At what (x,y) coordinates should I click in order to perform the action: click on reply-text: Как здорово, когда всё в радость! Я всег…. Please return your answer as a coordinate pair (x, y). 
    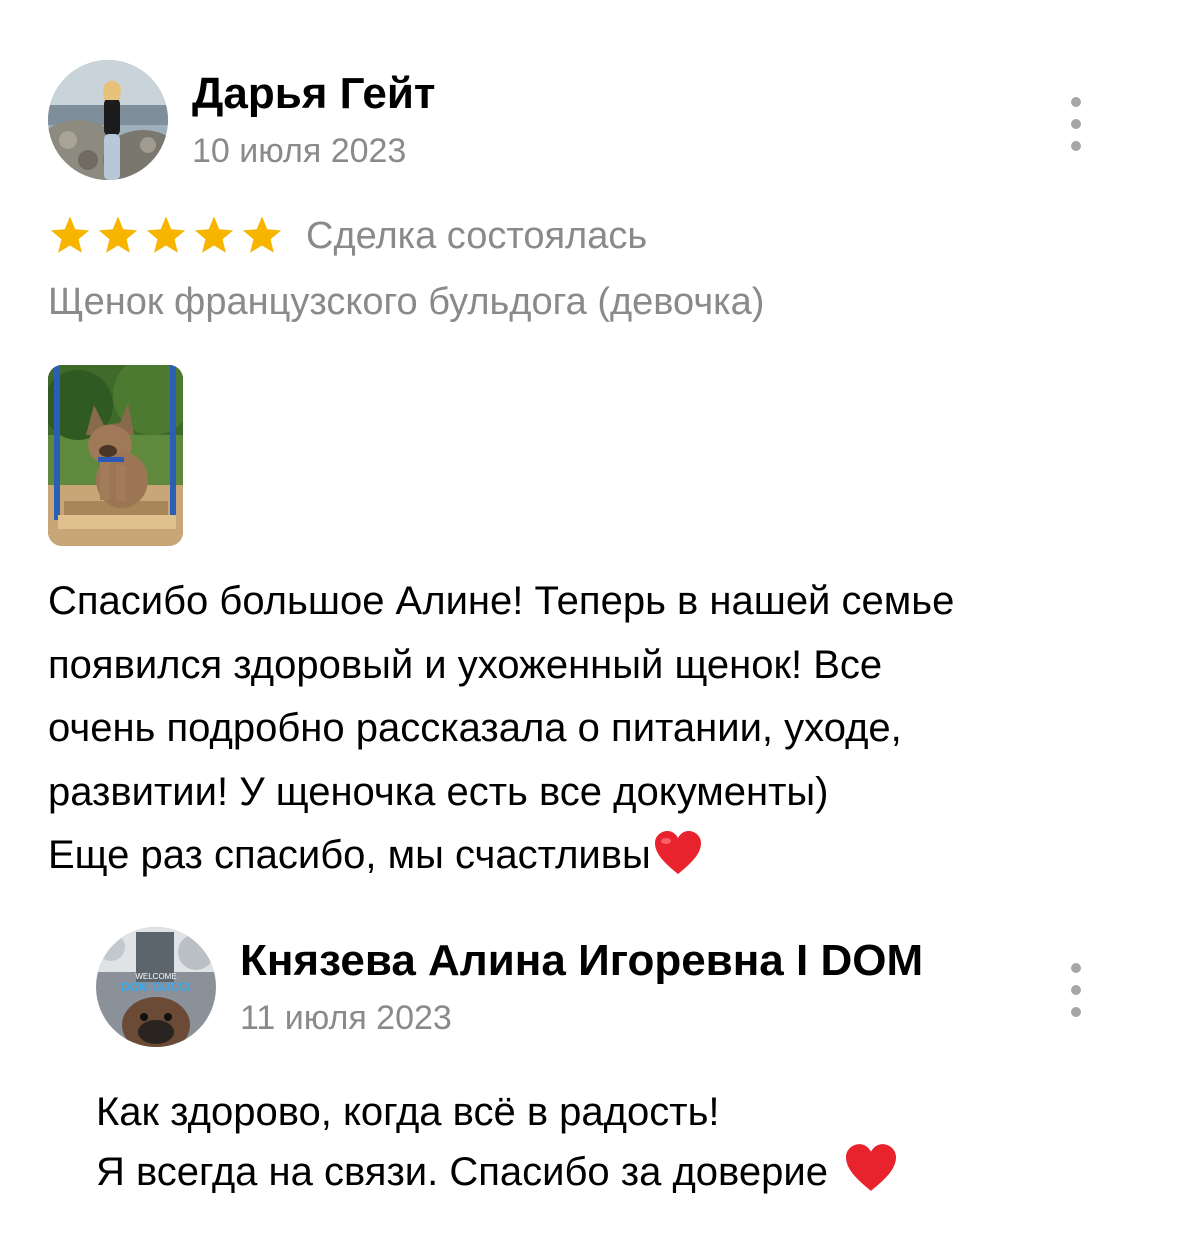
    Looking at the image, I should click on (498, 1138).